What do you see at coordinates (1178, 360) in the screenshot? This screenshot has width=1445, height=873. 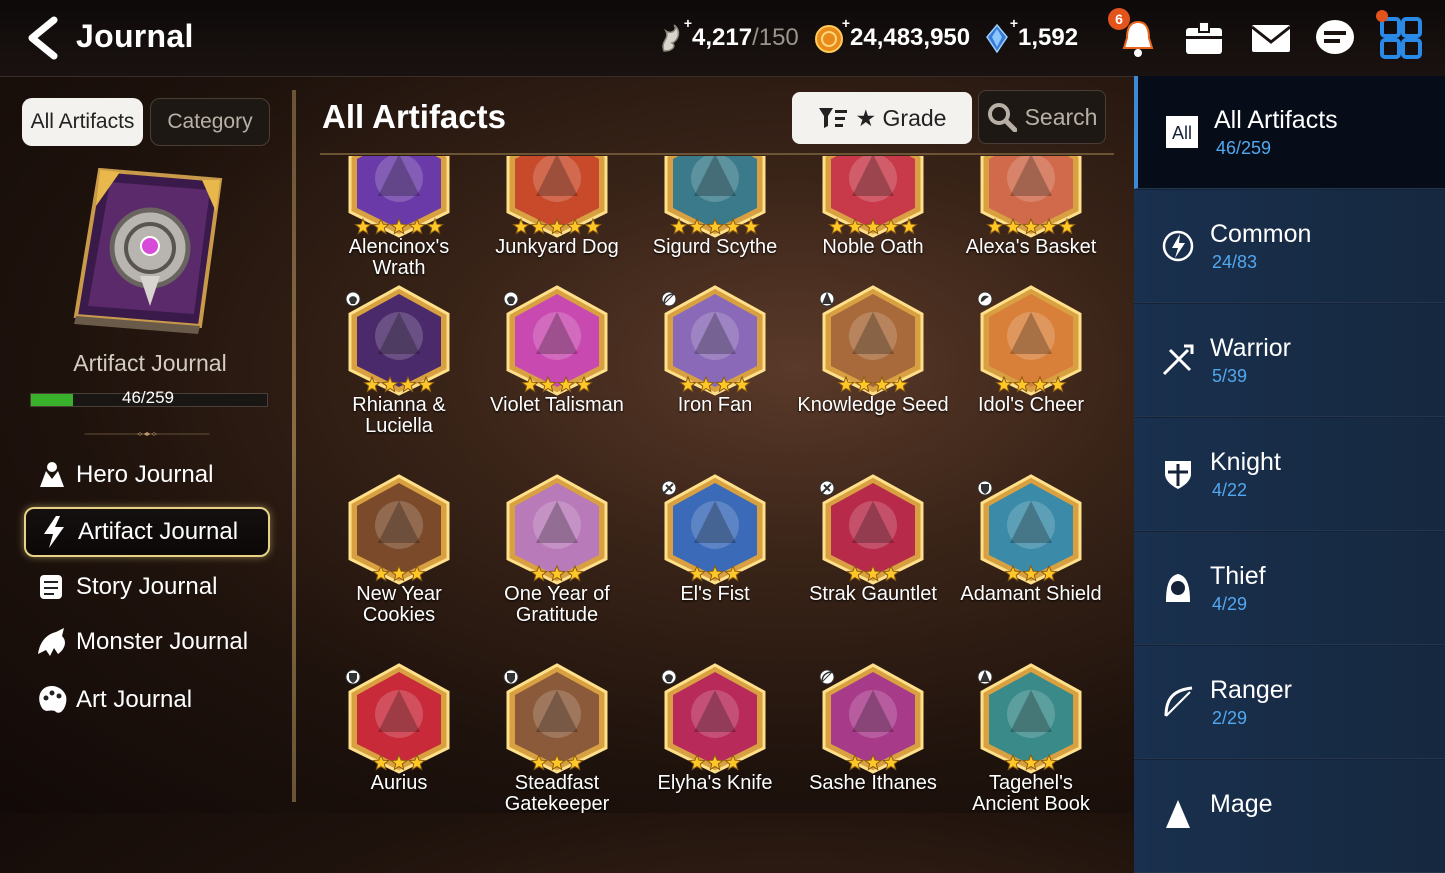 I see `warrior-icon` at bounding box center [1178, 360].